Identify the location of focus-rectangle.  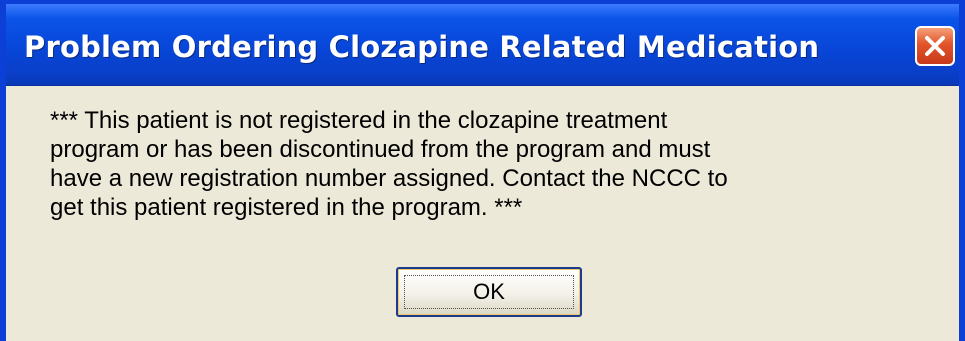
(489, 292).